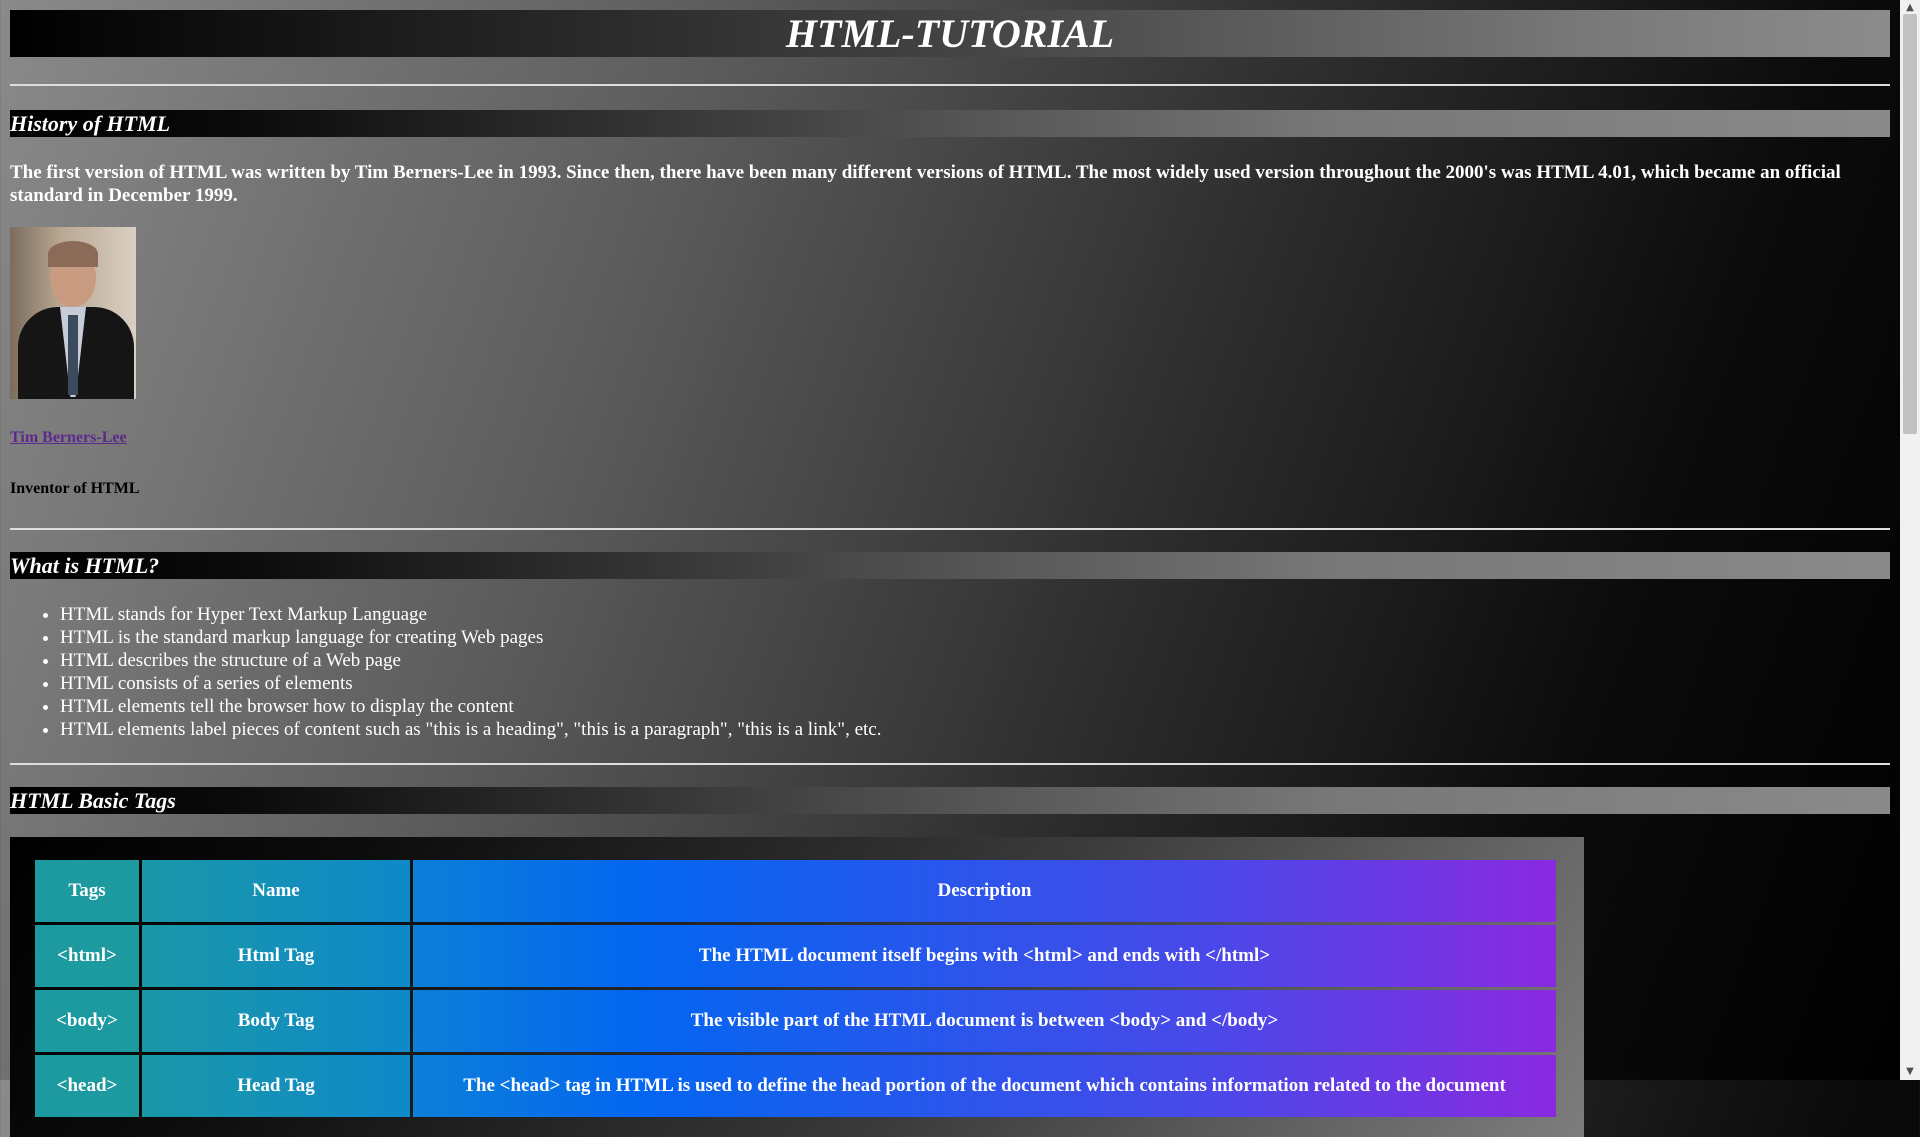 The width and height of the screenshot is (1920, 1137). What do you see at coordinates (950, 800) in the screenshot?
I see `basic-tags-heading: HTML Basic Tags` at bounding box center [950, 800].